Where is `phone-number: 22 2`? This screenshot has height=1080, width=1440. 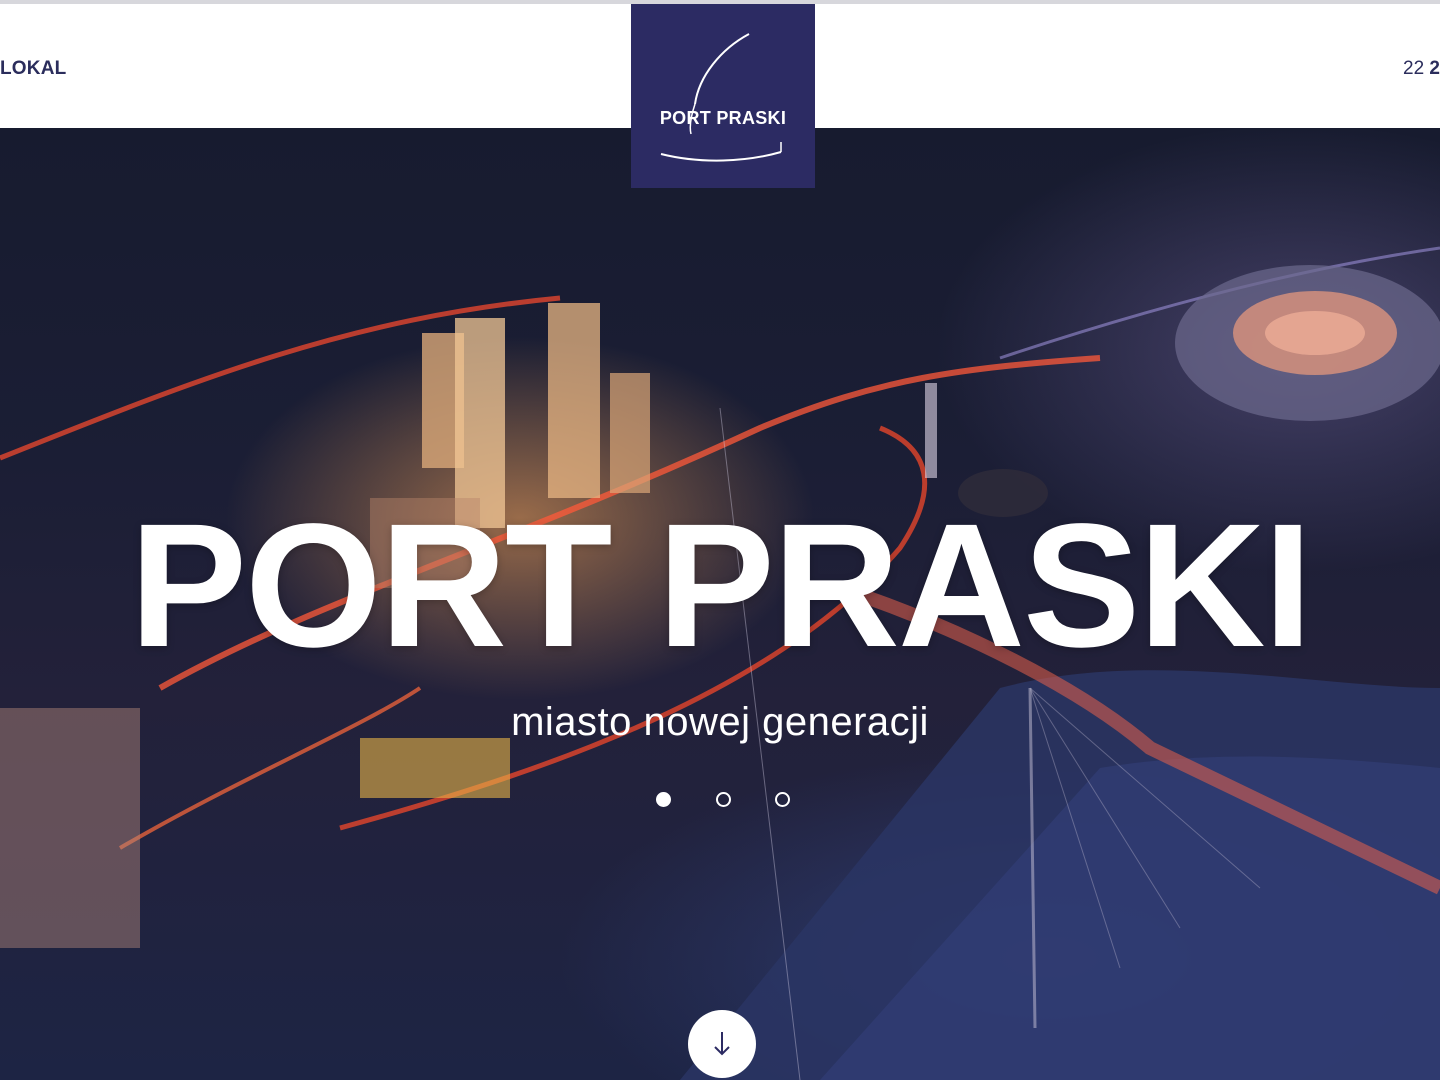
phone-number: 22 2 is located at coordinates (1421, 69).